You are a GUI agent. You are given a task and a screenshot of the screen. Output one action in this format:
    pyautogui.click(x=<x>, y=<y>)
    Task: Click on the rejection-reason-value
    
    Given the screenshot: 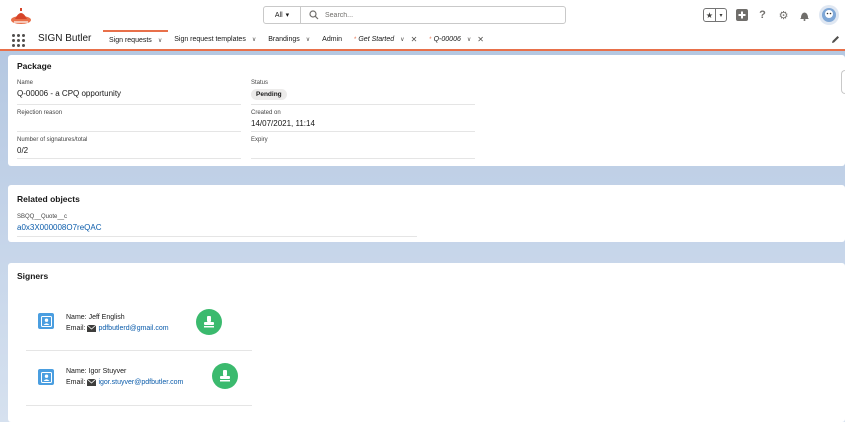 What is the action you would take?
    pyautogui.click(x=39, y=124)
    